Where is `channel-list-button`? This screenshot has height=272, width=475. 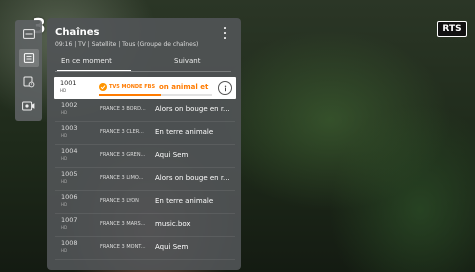 channel-list-button is located at coordinates (28, 58).